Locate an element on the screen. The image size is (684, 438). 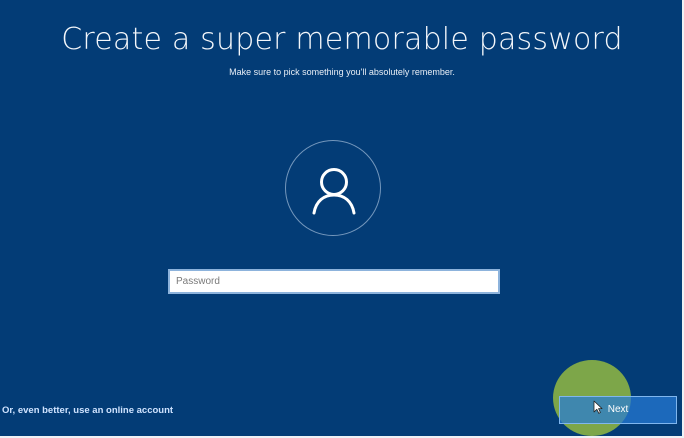
mouse-pointer-icon is located at coordinates (598, 407).